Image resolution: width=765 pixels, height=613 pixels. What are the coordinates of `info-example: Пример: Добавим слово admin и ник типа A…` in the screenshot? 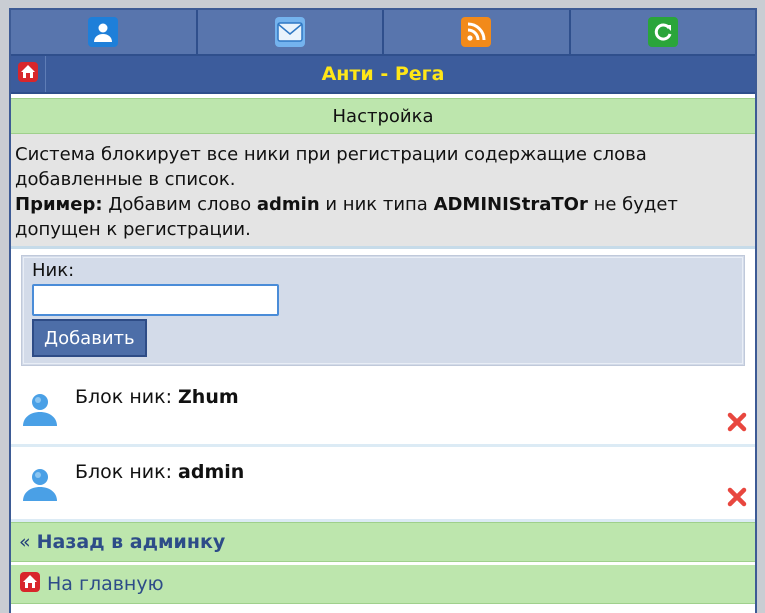 It's located at (383, 217).